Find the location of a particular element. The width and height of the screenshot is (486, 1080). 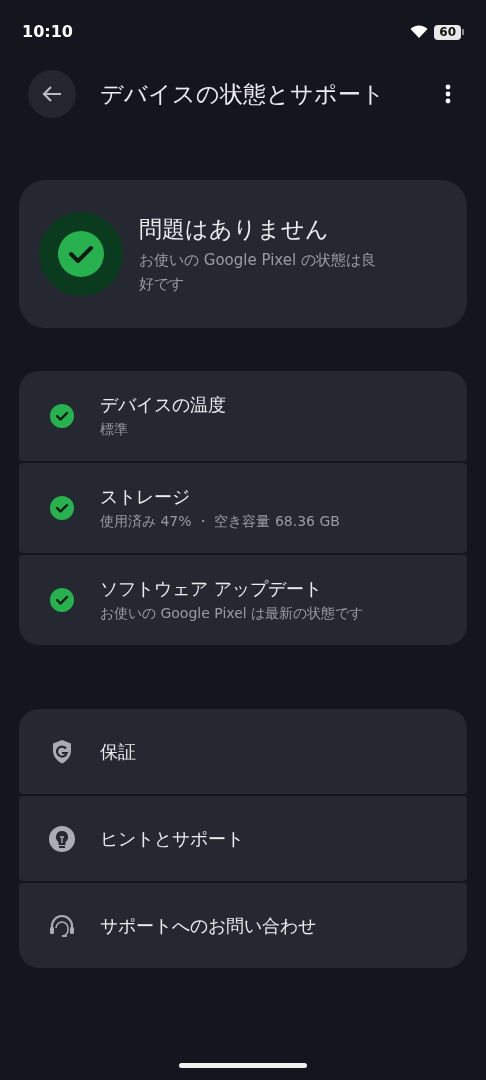

item-title: ソフトウェア アップデート is located at coordinates (211, 589).